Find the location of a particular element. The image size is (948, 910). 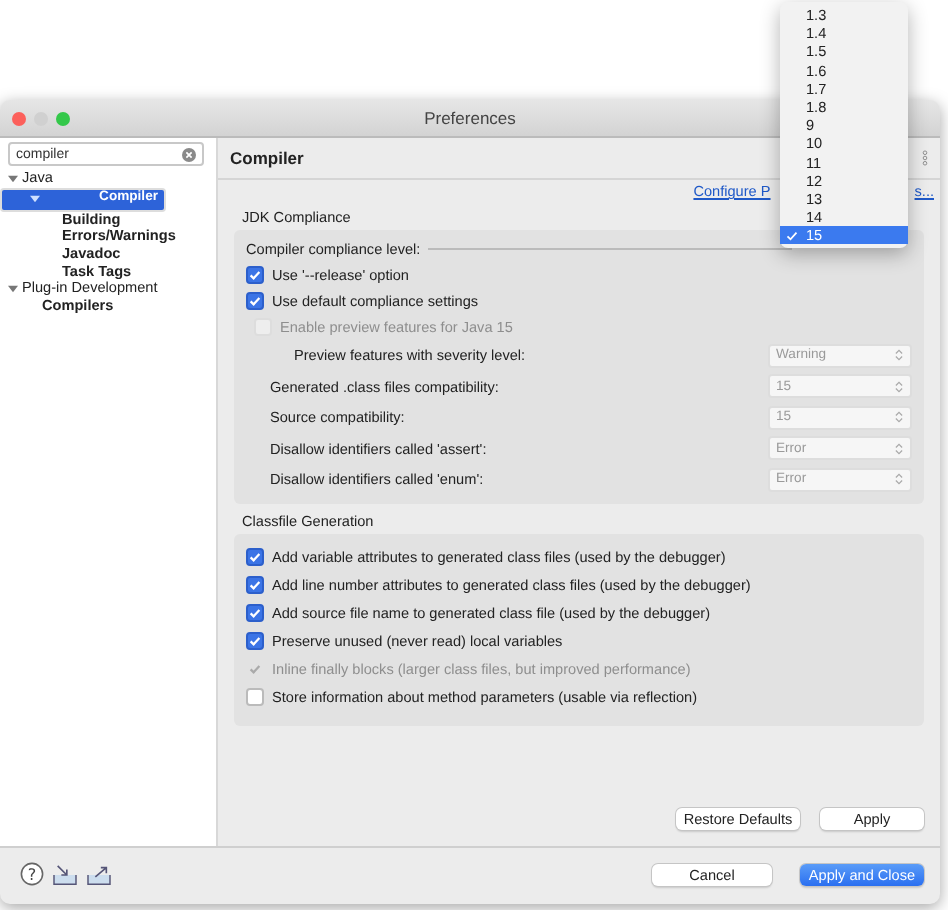

checkmark-icon is located at coordinates (792, 235).